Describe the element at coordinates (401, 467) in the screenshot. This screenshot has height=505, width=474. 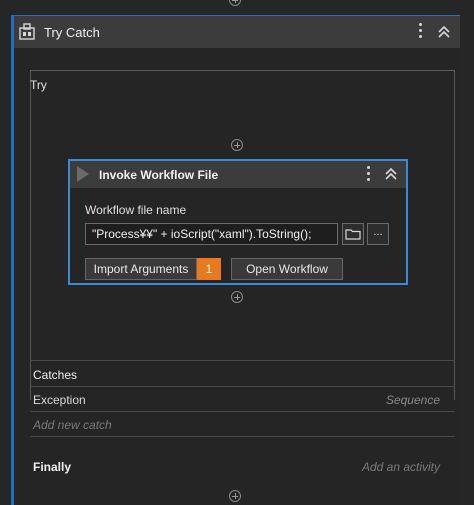
I see `add-activity-link: Add an activity` at that location.